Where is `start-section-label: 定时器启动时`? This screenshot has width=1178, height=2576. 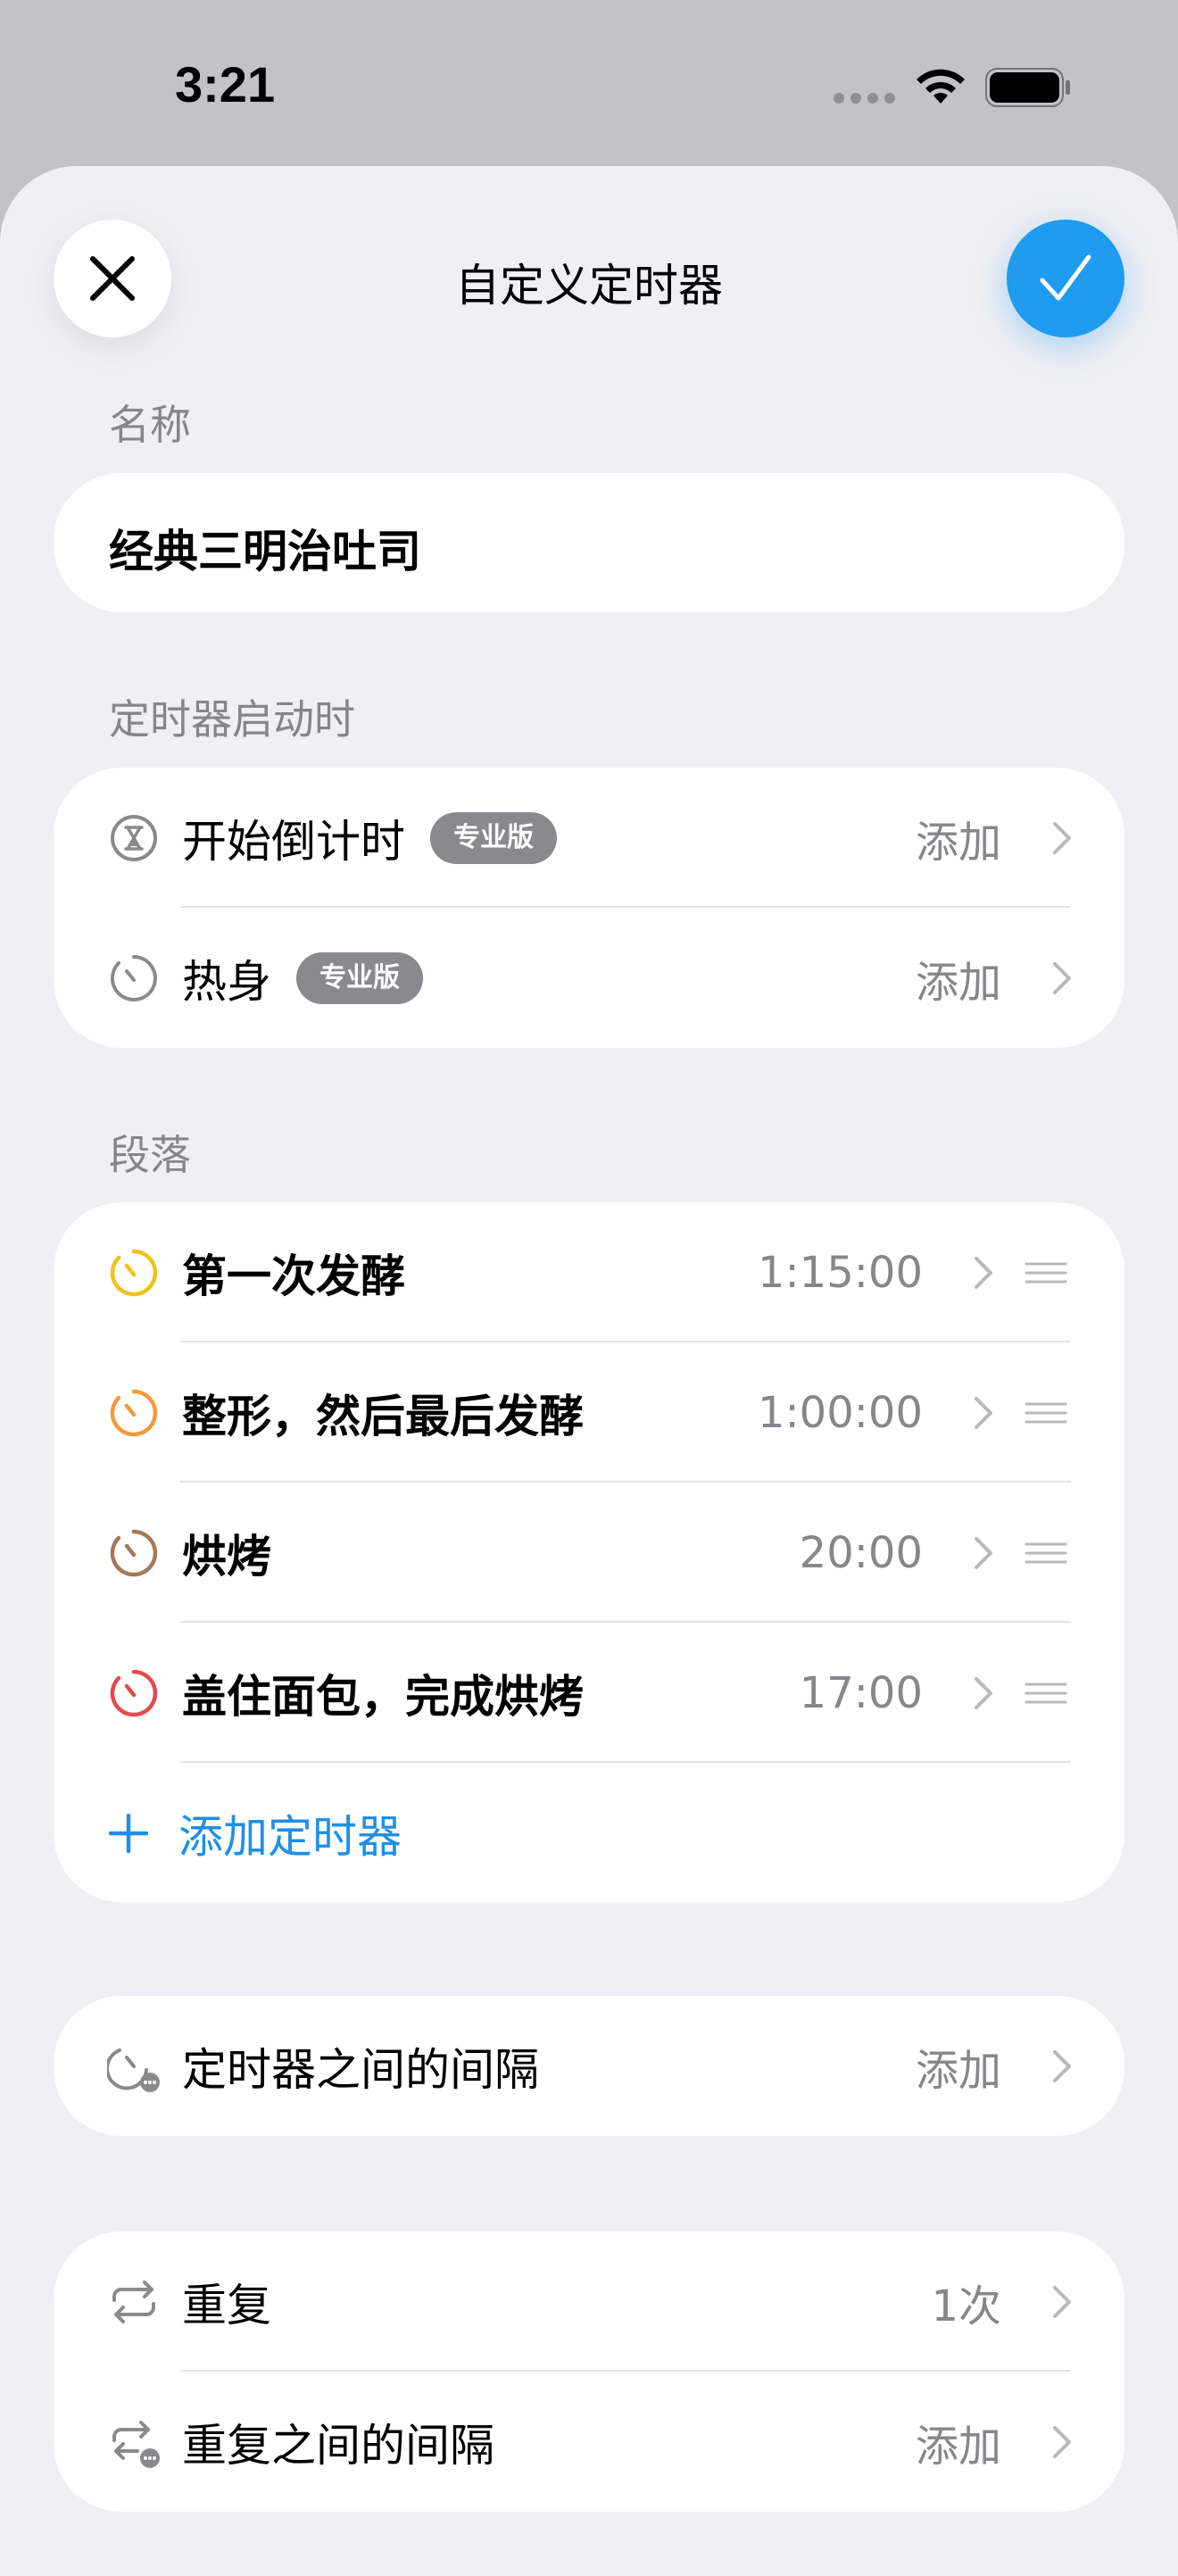 start-section-label: 定时器启动时 is located at coordinates (232, 719).